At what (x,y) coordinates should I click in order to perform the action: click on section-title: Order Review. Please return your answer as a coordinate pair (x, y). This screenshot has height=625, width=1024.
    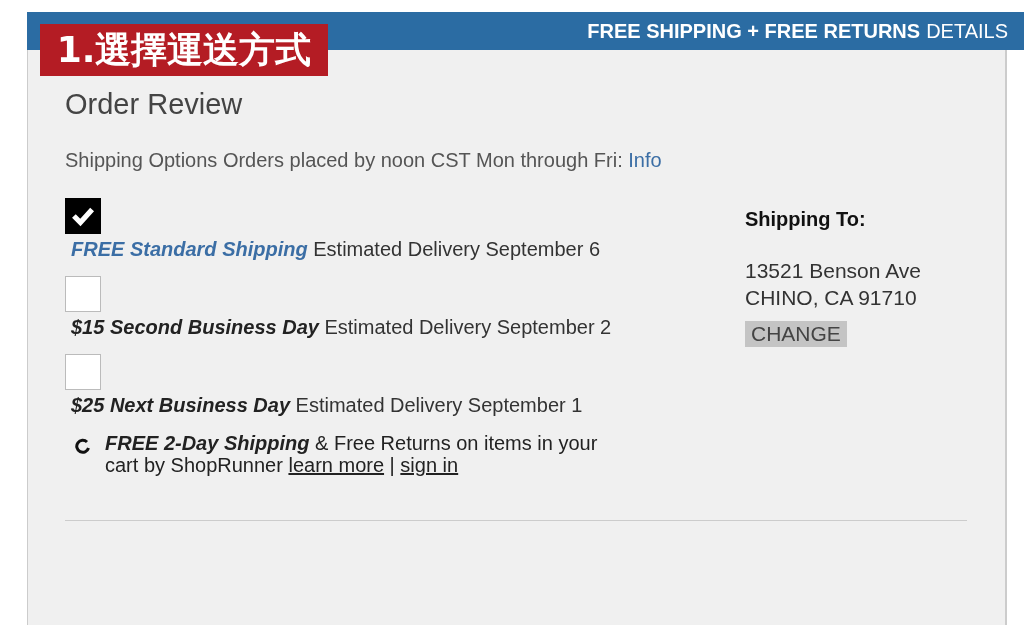
    Looking at the image, I should click on (154, 104).